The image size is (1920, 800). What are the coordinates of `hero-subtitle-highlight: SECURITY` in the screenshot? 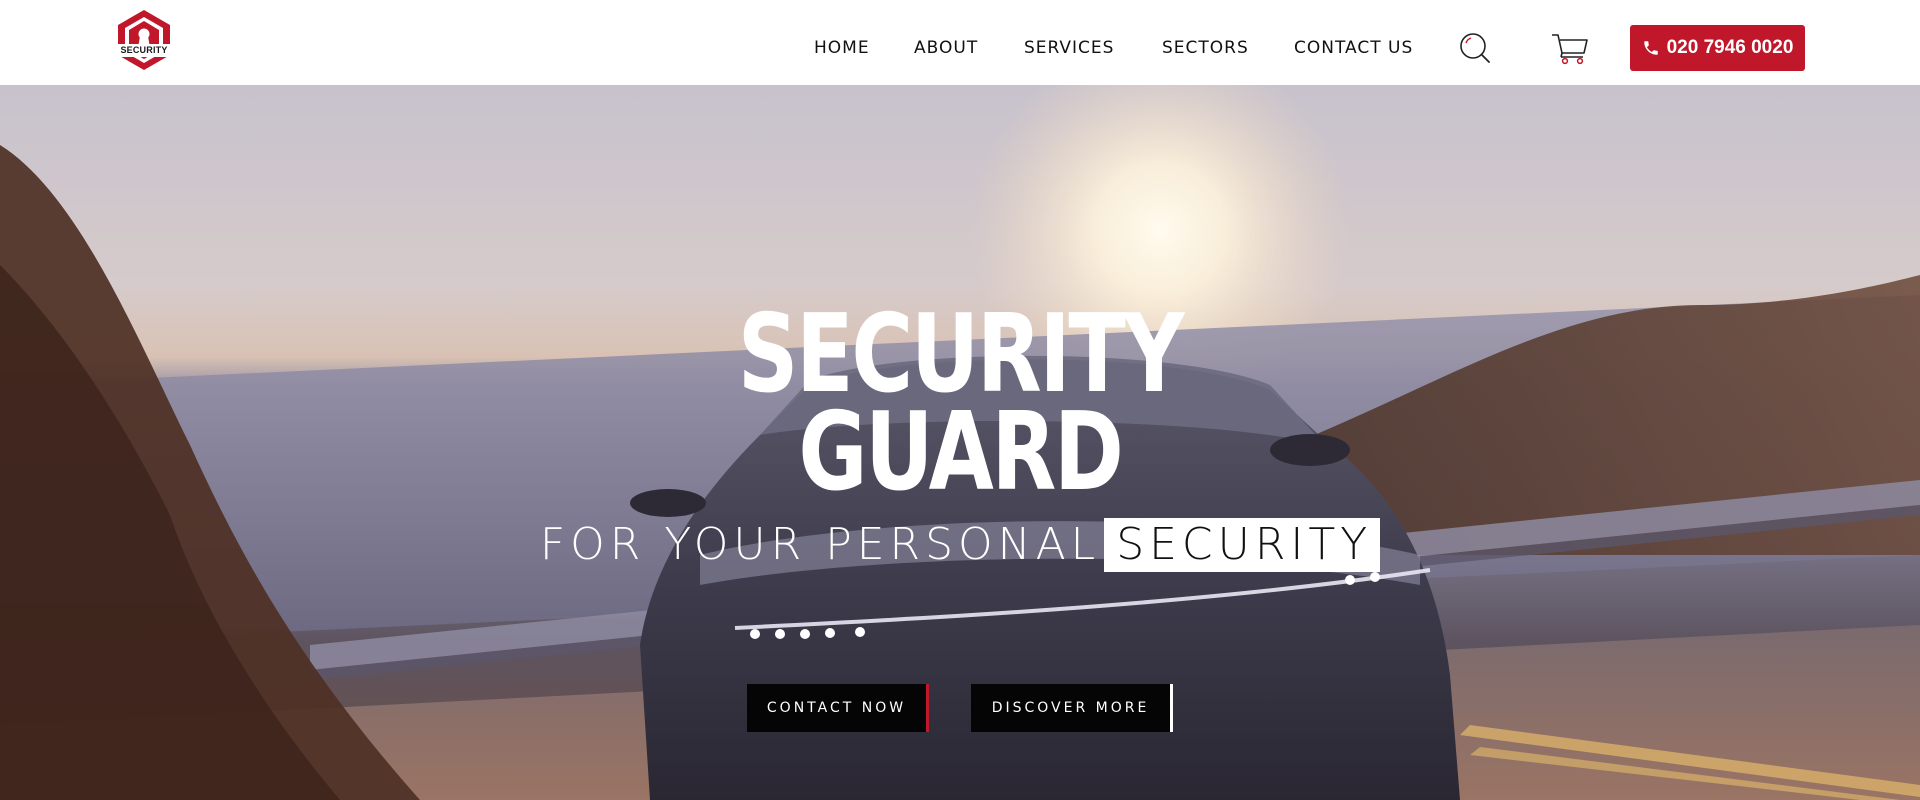 It's located at (1242, 545).